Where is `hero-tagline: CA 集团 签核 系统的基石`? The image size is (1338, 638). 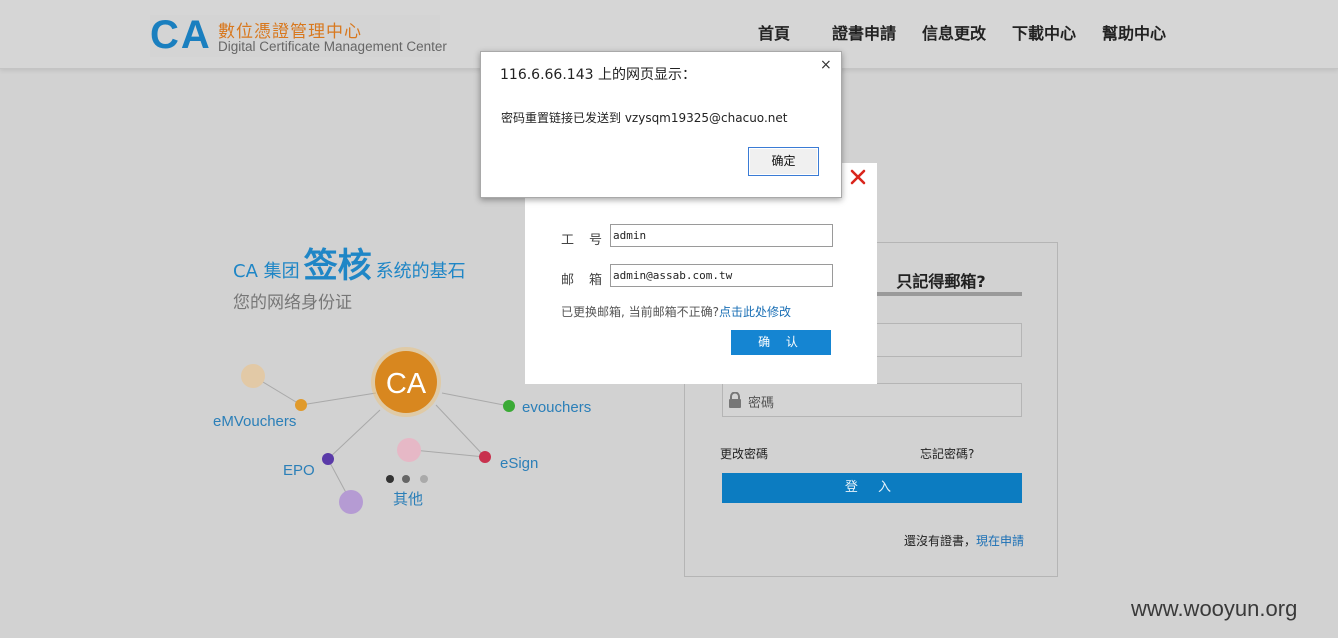 hero-tagline: CA 集团 签核 系统的基石 is located at coordinates (349, 262).